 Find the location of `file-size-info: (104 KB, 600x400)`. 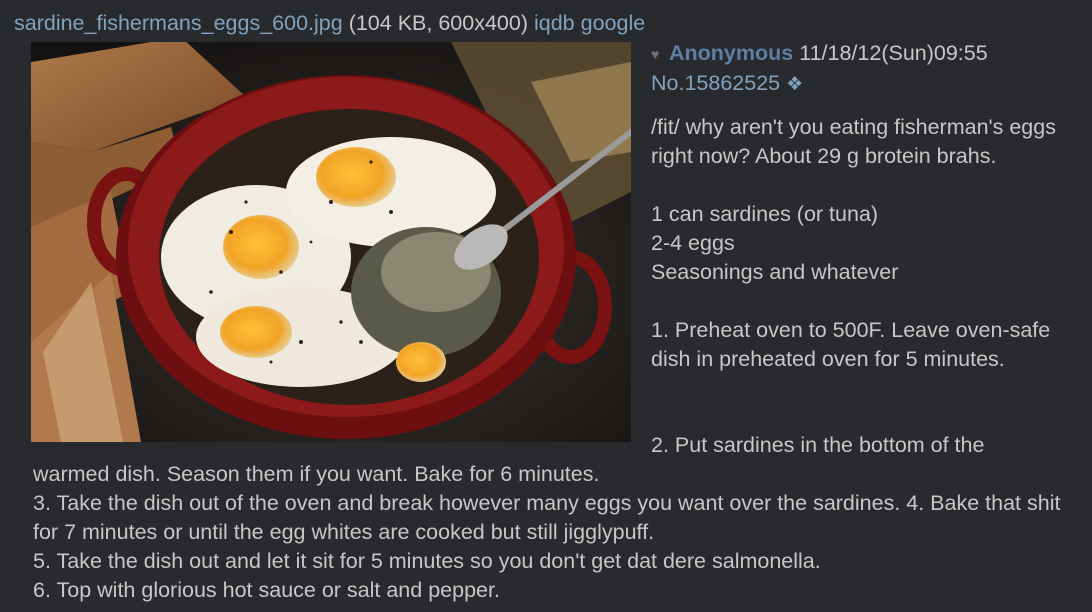

file-size-info: (104 KB, 600x400) is located at coordinates (438, 23).